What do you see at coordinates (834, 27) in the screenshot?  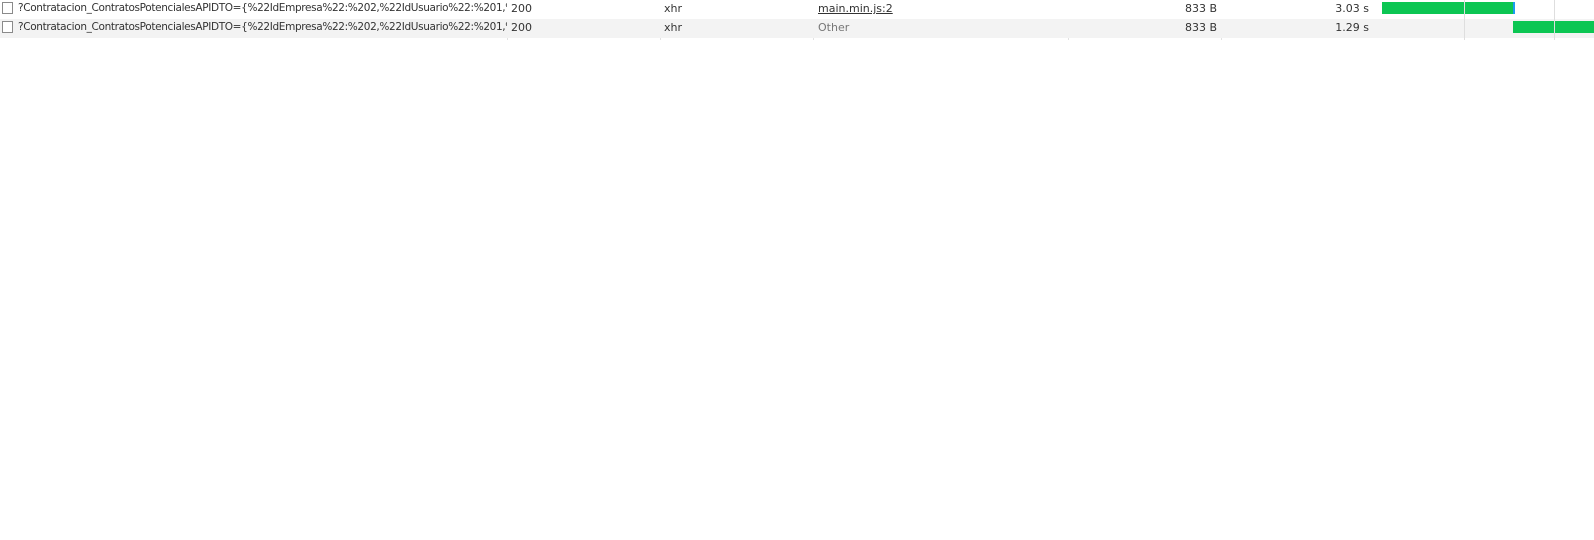 I see `initiator-cell: Other` at bounding box center [834, 27].